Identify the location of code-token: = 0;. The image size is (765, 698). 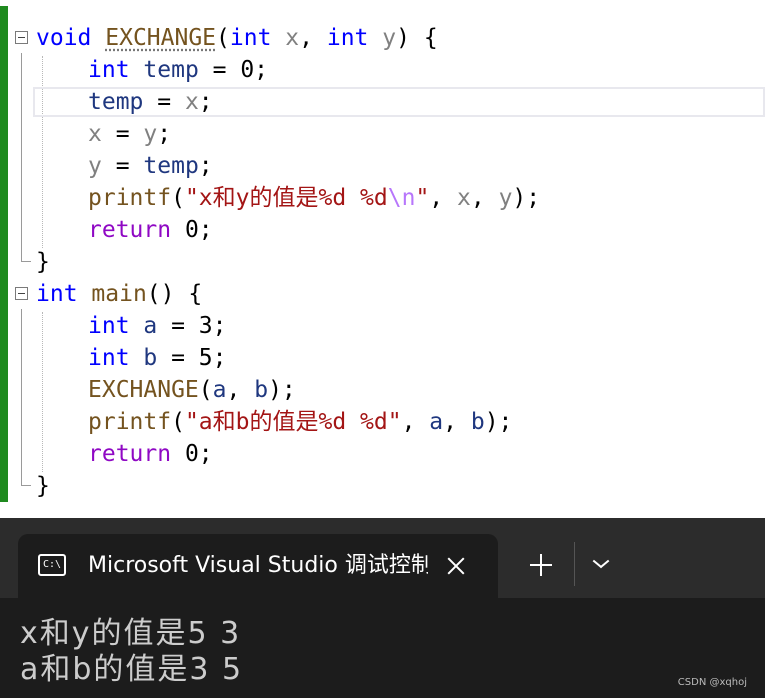
(233, 70).